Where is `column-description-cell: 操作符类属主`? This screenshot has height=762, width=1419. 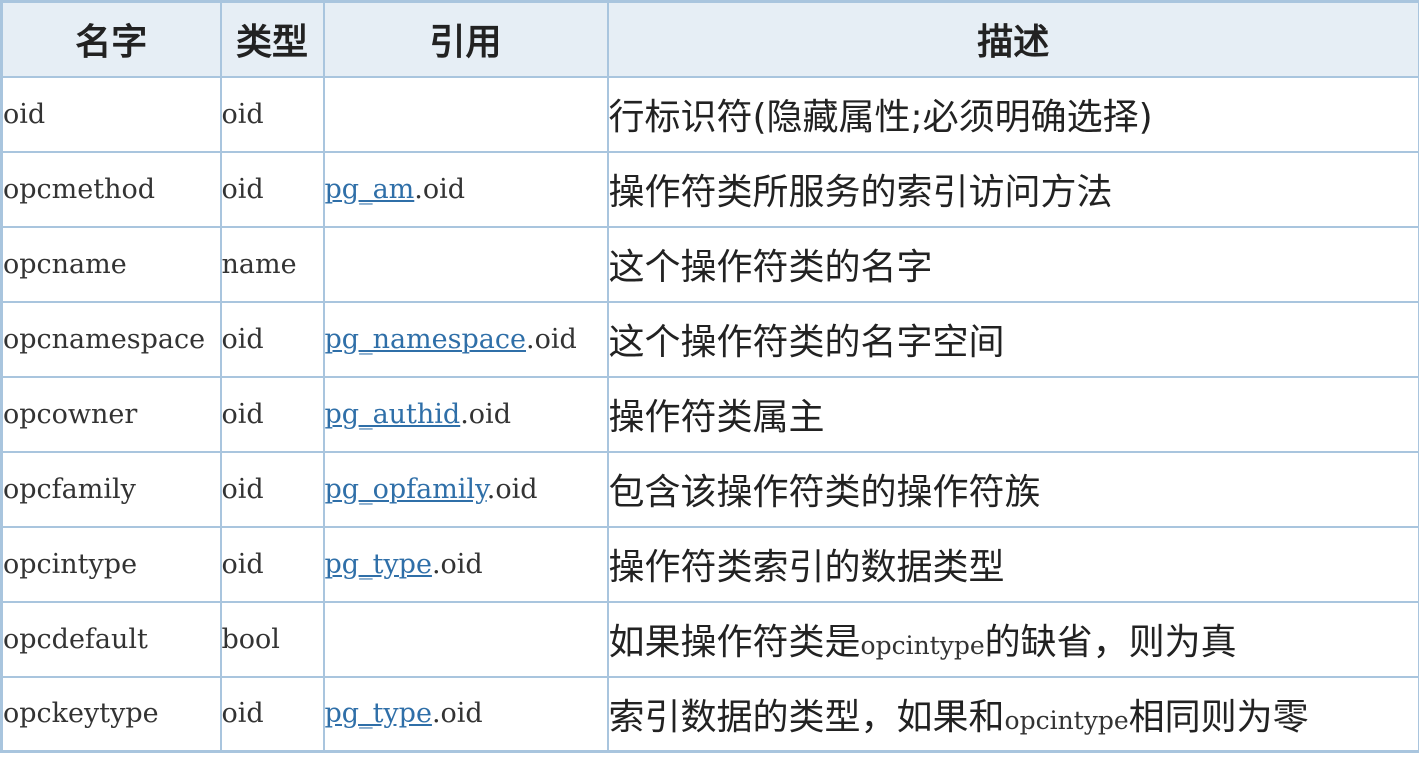
column-description-cell: 操作符类属主 is located at coordinates (1012, 414).